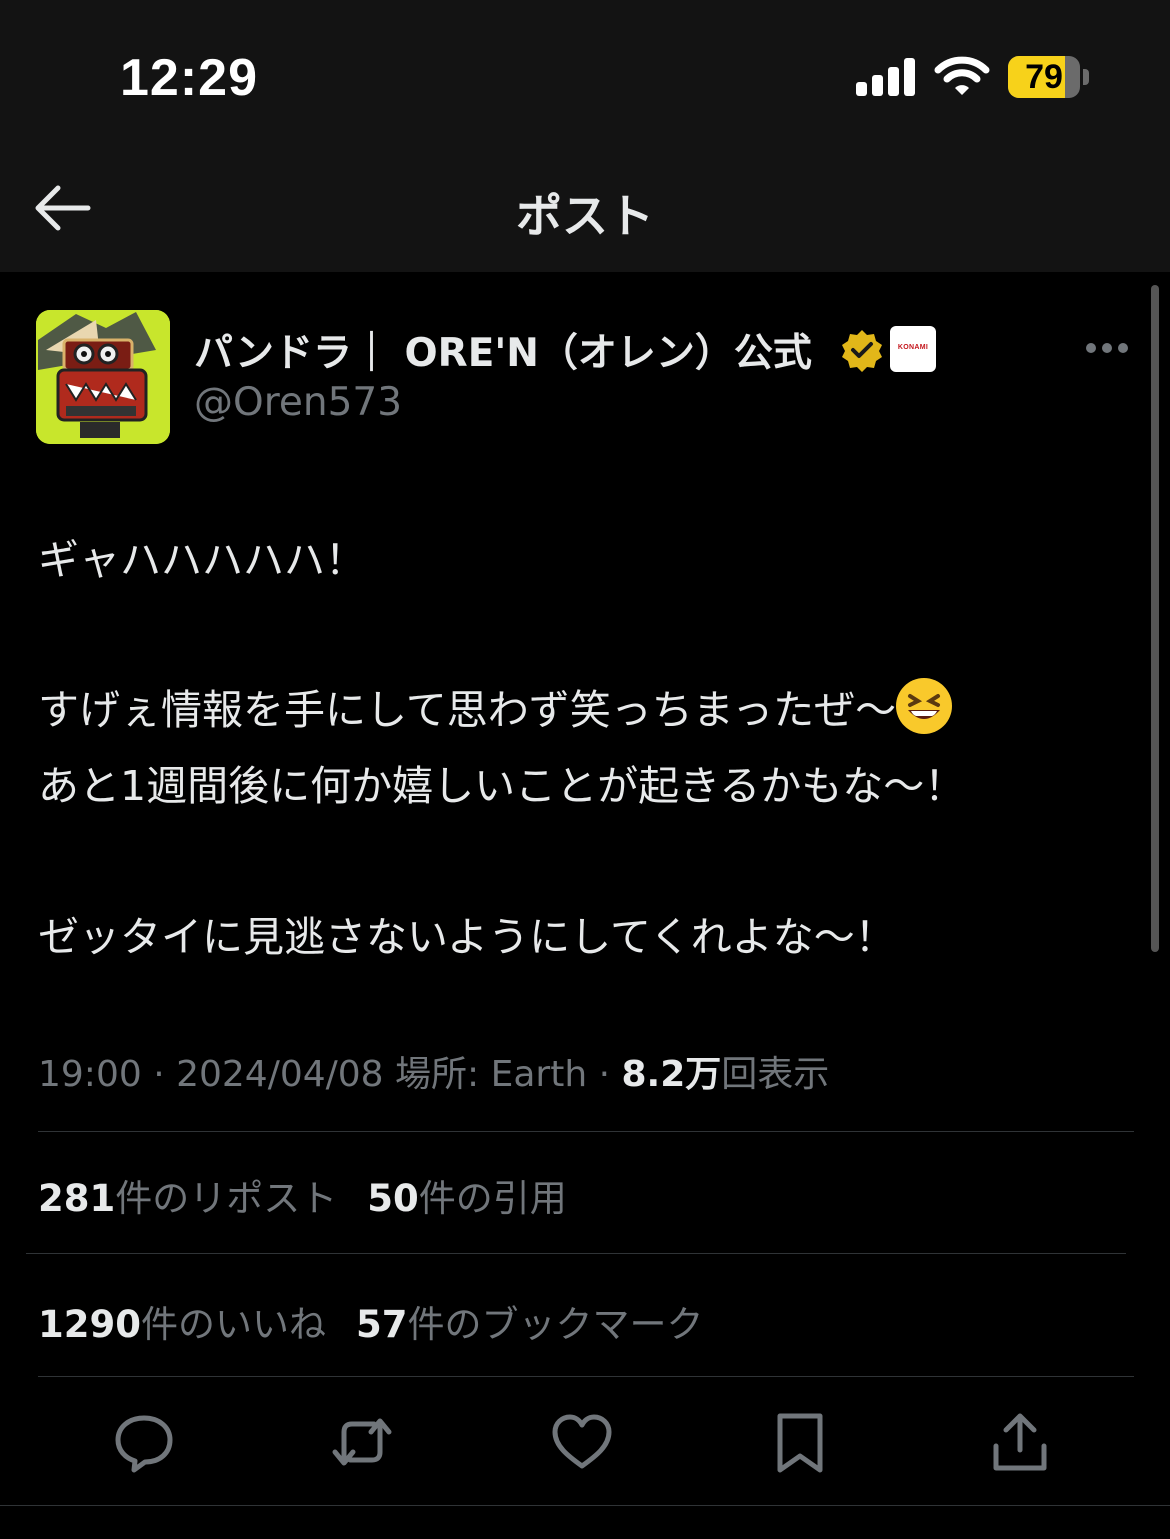  What do you see at coordinates (1107, 348) in the screenshot?
I see `more-options-icon` at bounding box center [1107, 348].